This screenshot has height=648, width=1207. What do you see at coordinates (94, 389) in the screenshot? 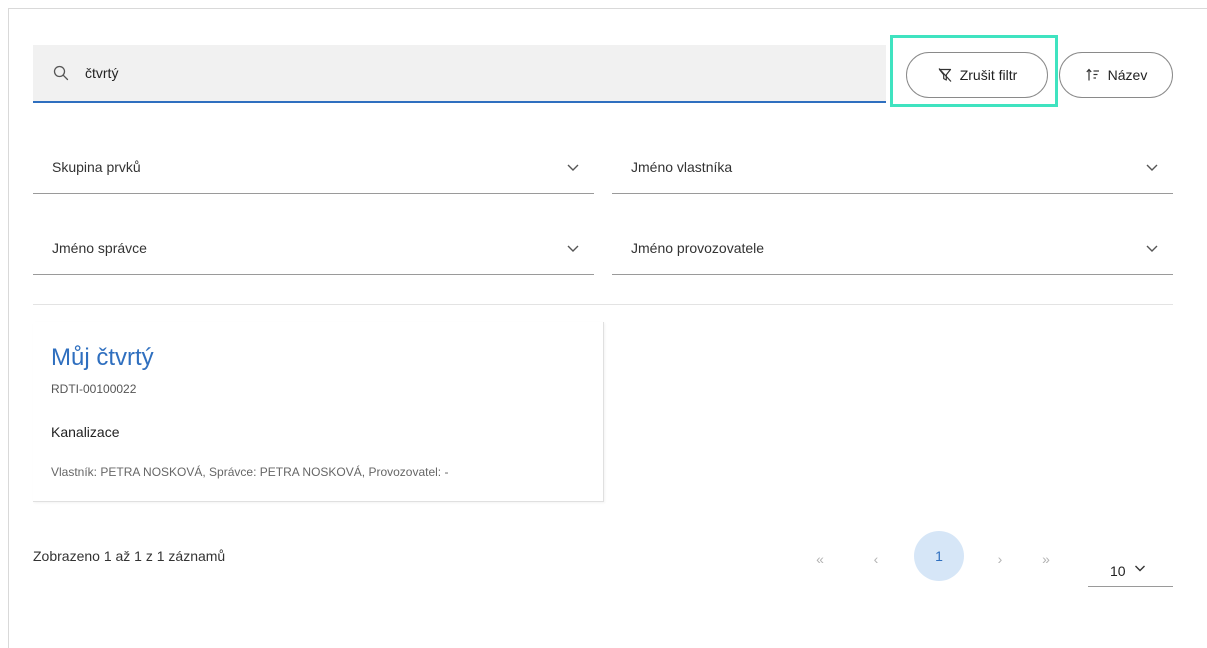
I see `result-code: RDTI-00100022` at bounding box center [94, 389].